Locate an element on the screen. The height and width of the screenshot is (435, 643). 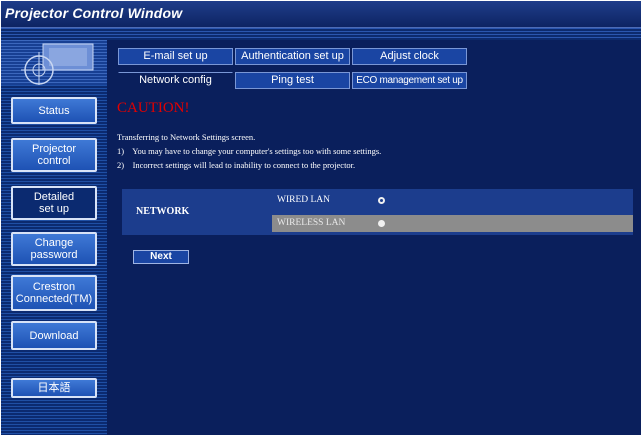
sidebar-item-projector-control: Projector control is located at coordinates (54, 155).